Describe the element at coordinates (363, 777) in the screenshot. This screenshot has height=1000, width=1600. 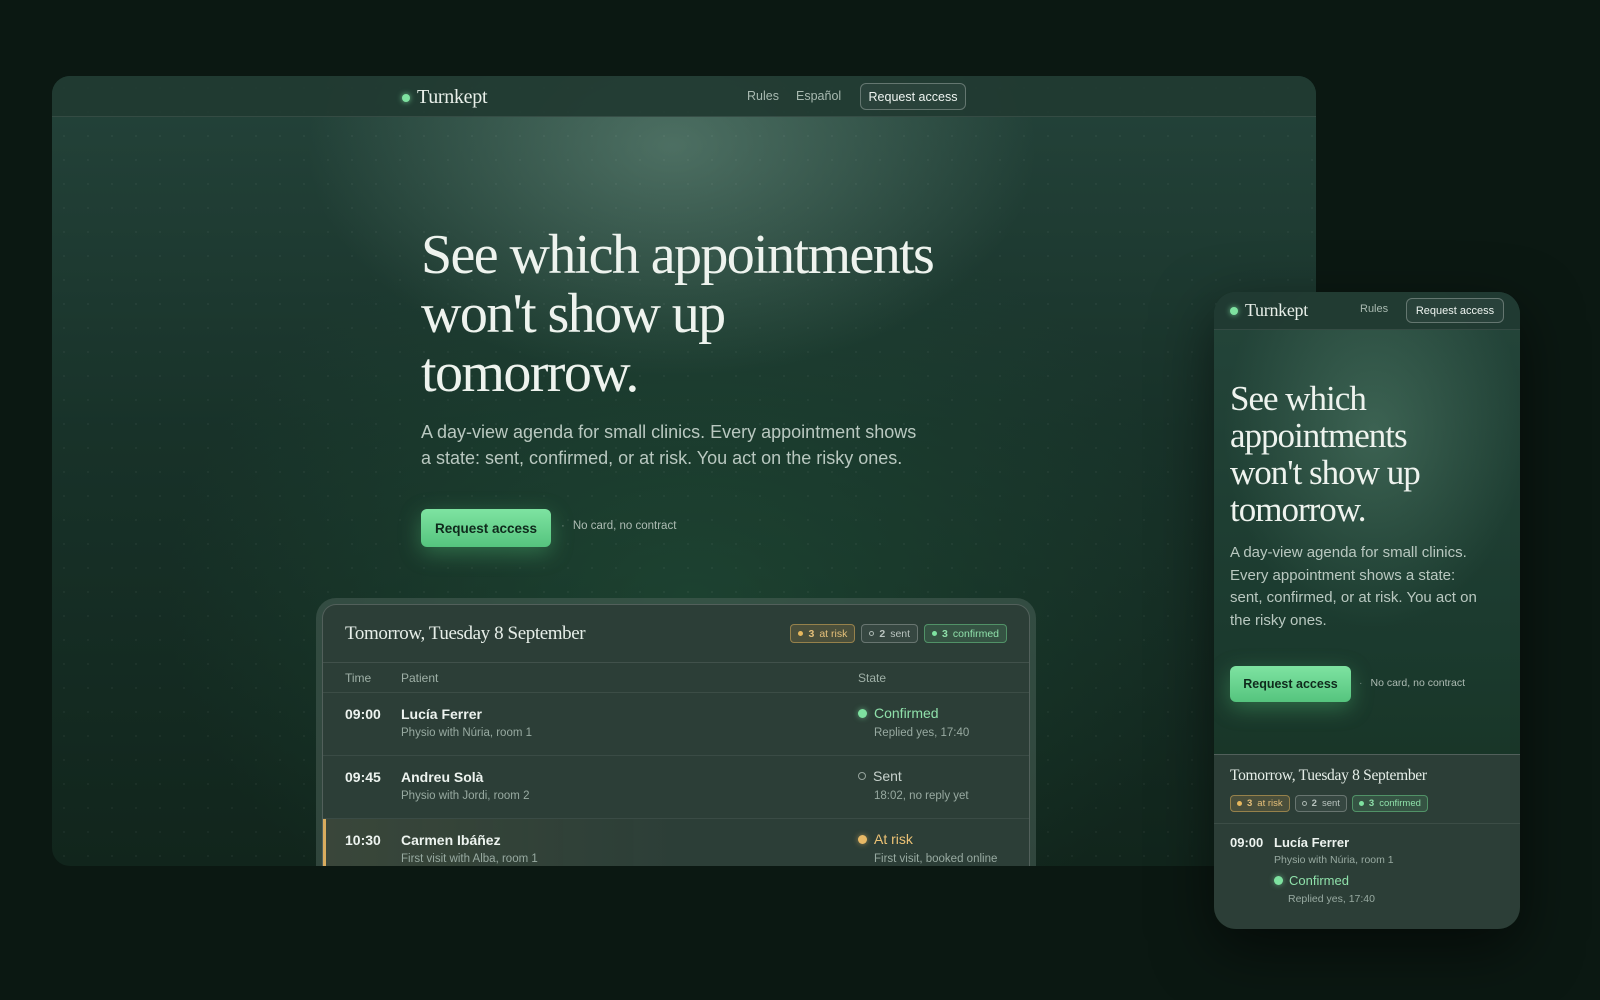
I see `appointment-time: 09:45` at that location.